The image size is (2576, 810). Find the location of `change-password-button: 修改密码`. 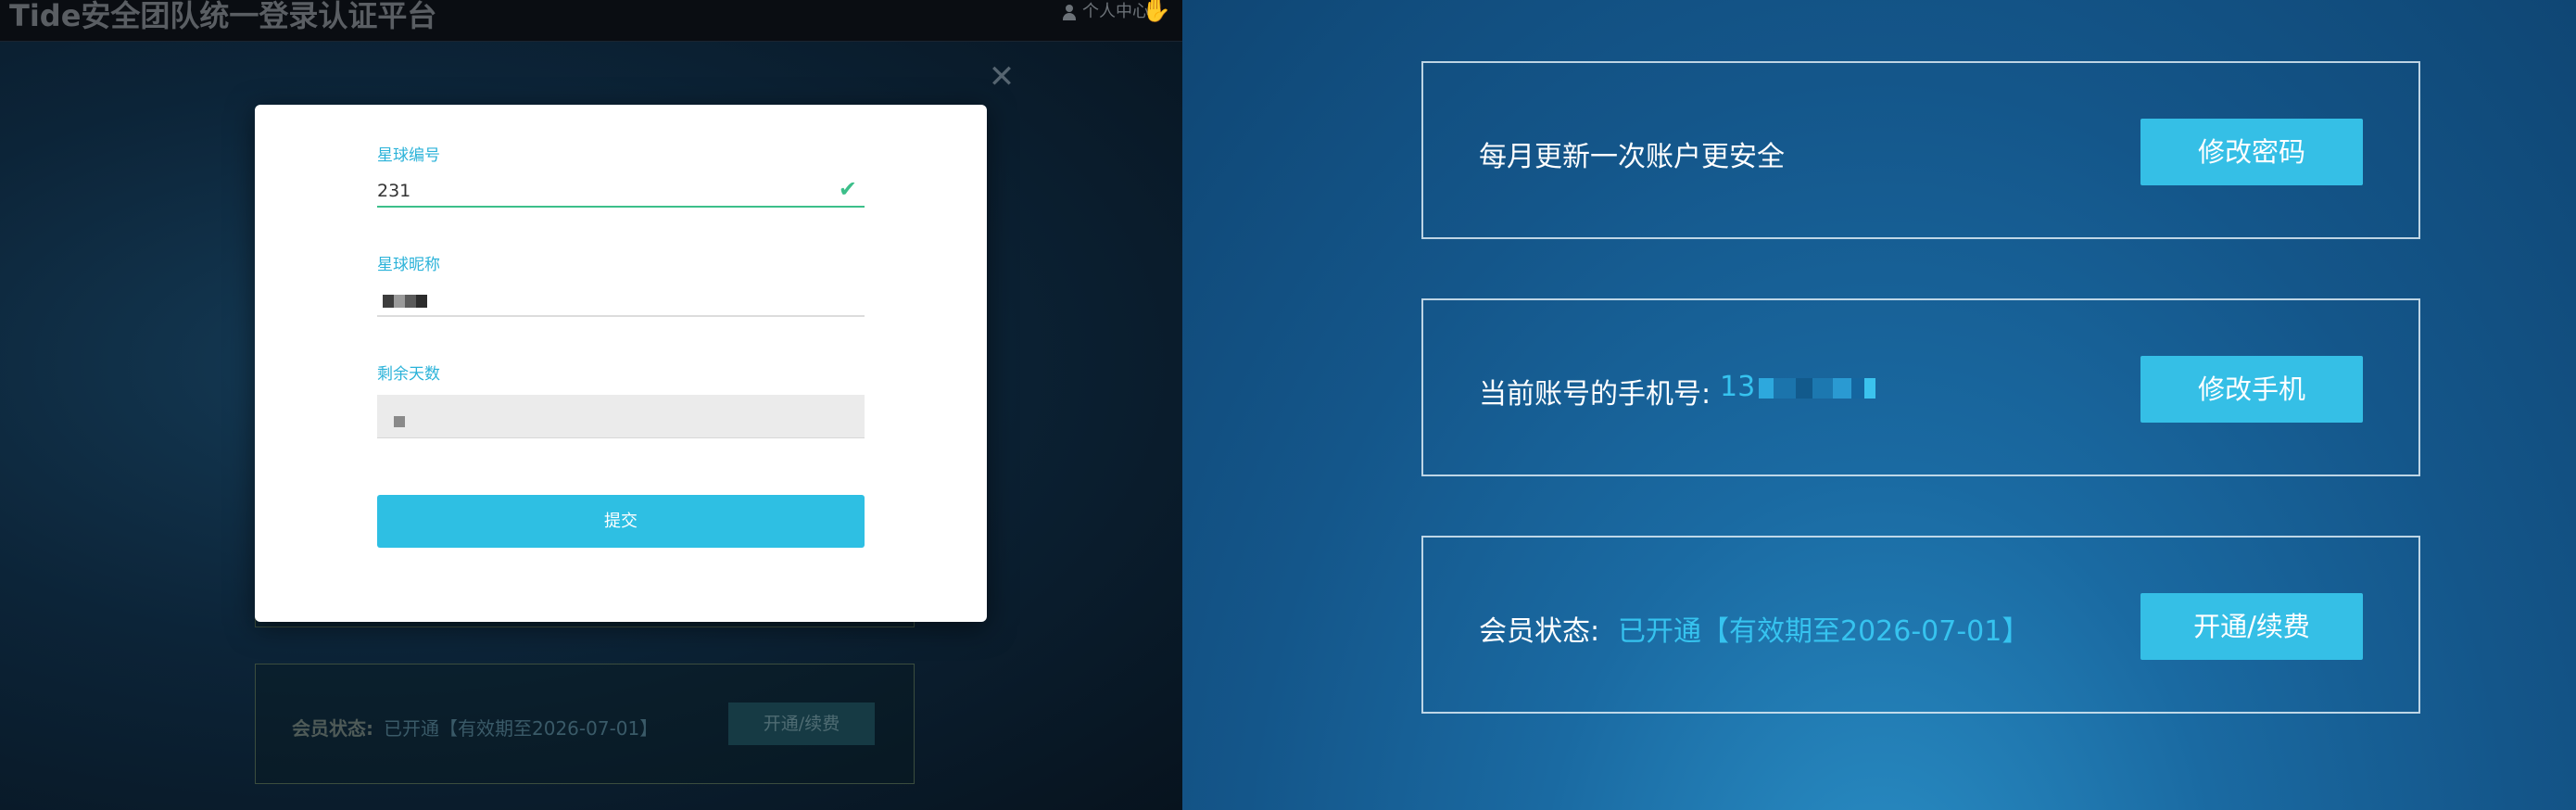

change-password-button: 修改密码 is located at coordinates (2252, 152).